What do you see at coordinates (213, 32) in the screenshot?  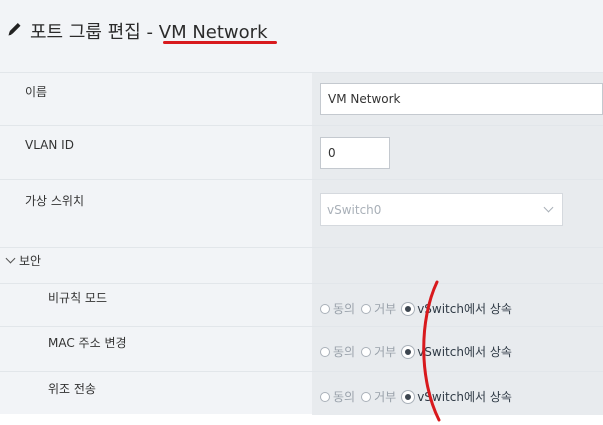 I see `title-port-group-name: VM Network` at bounding box center [213, 32].